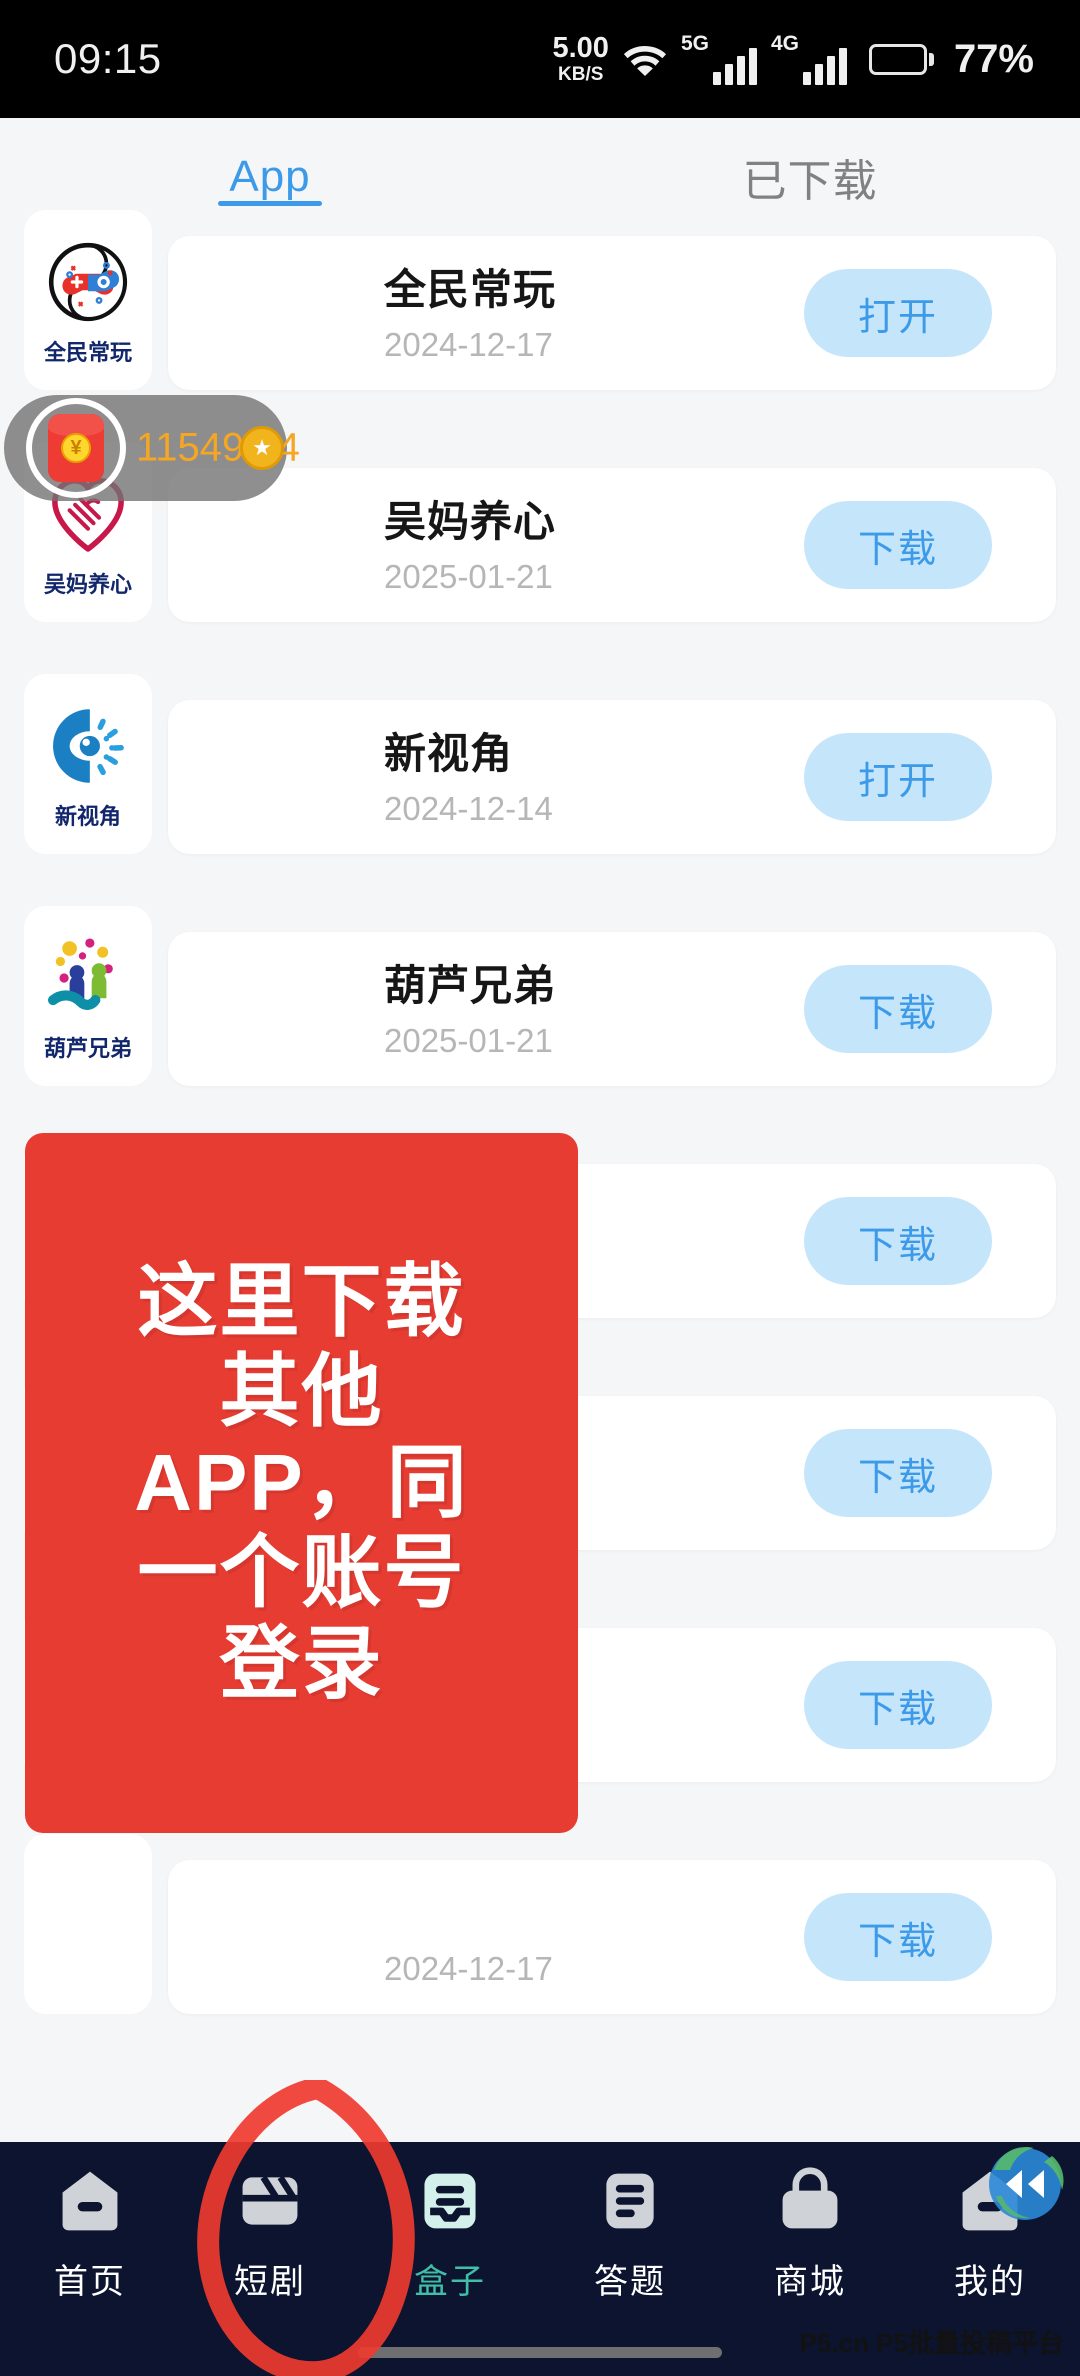  Describe the element at coordinates (612, 1009) in the screenshot. I see `app-card: 葫芦兄弟 2025-01-21 下载` at that location.